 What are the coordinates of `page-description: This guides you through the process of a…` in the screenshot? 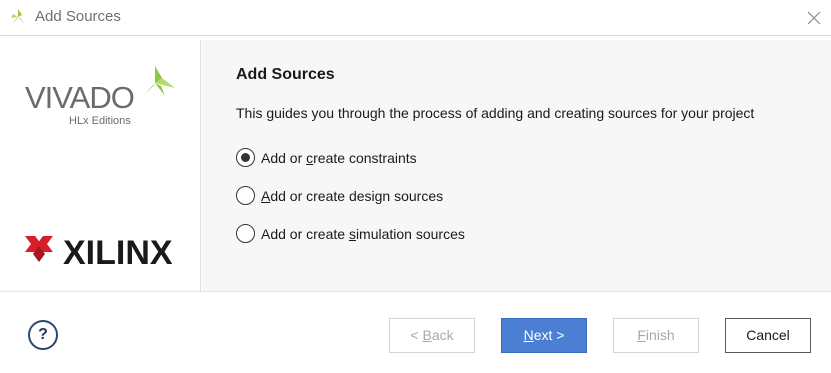 It's located at (495, 113).